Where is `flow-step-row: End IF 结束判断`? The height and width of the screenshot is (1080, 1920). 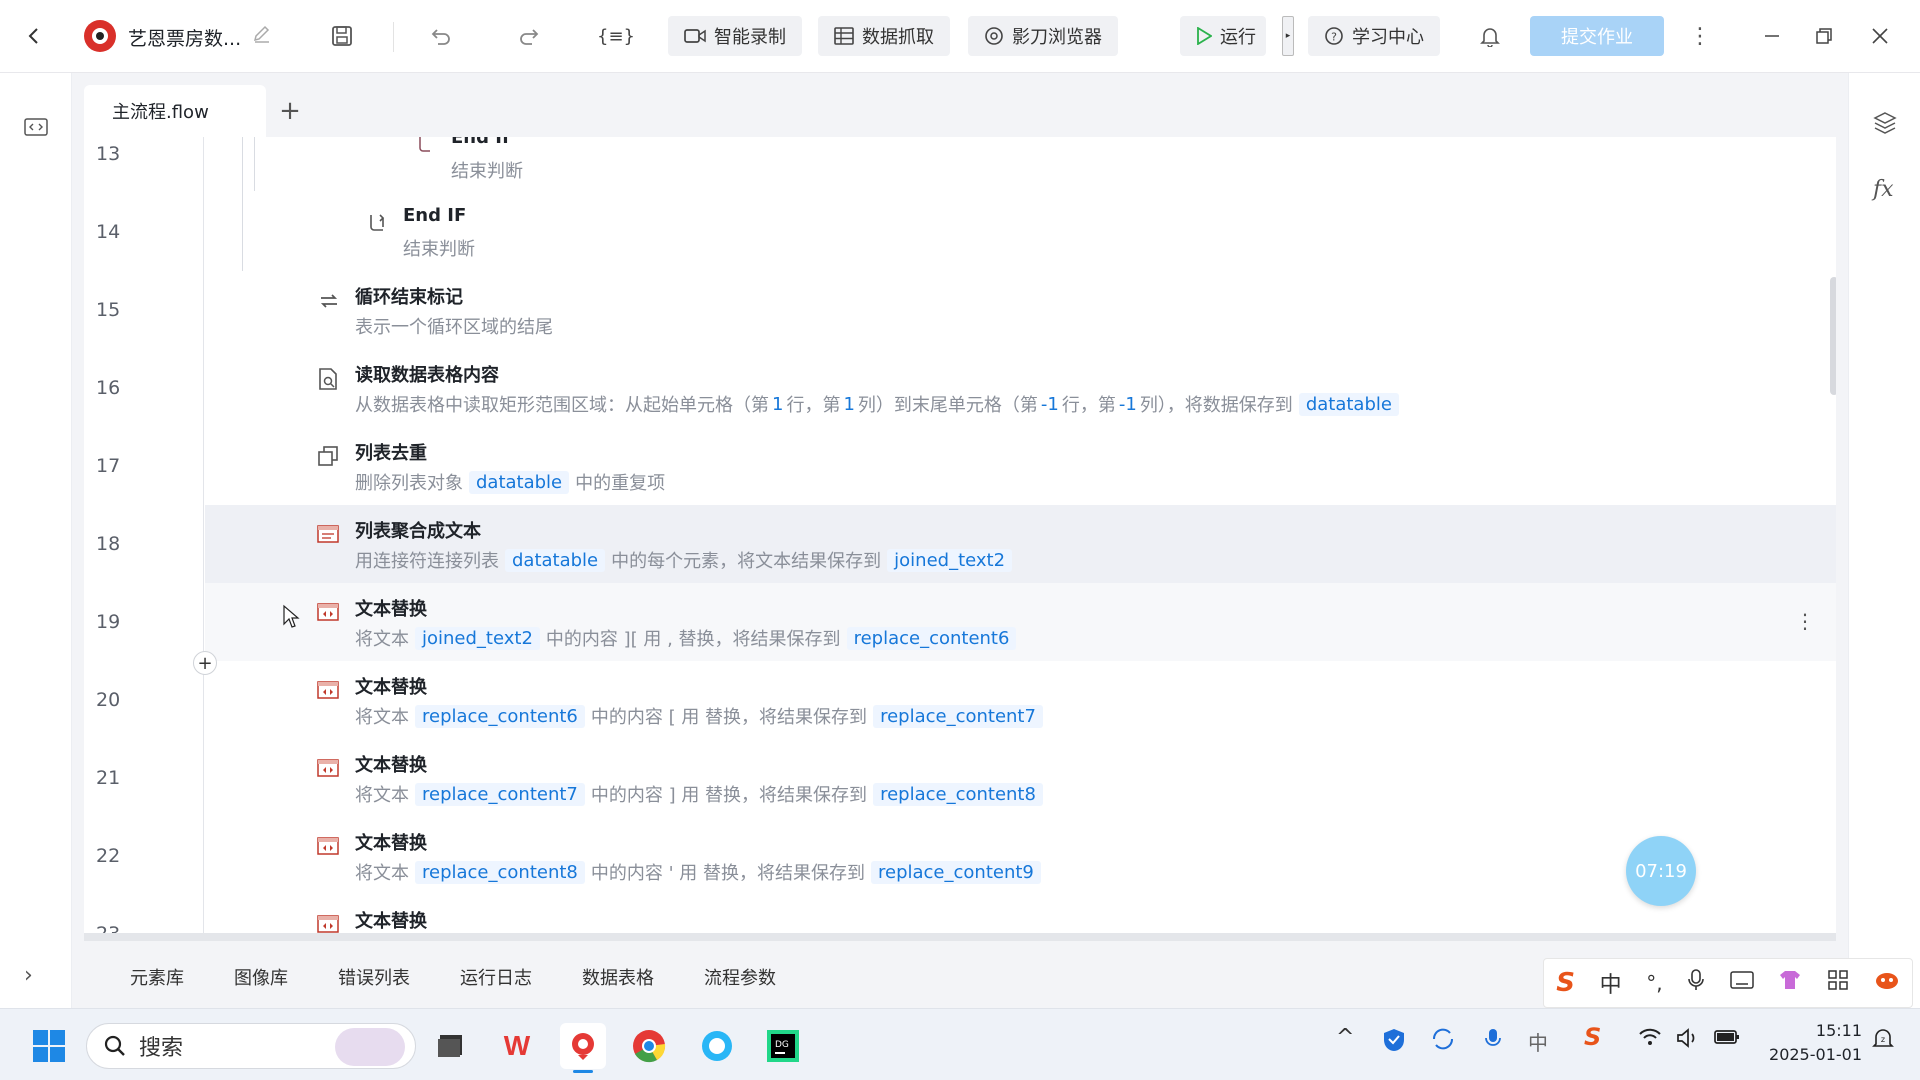
flow-step-row: End IF 结束判断 is located at coordinates (1020, 232).